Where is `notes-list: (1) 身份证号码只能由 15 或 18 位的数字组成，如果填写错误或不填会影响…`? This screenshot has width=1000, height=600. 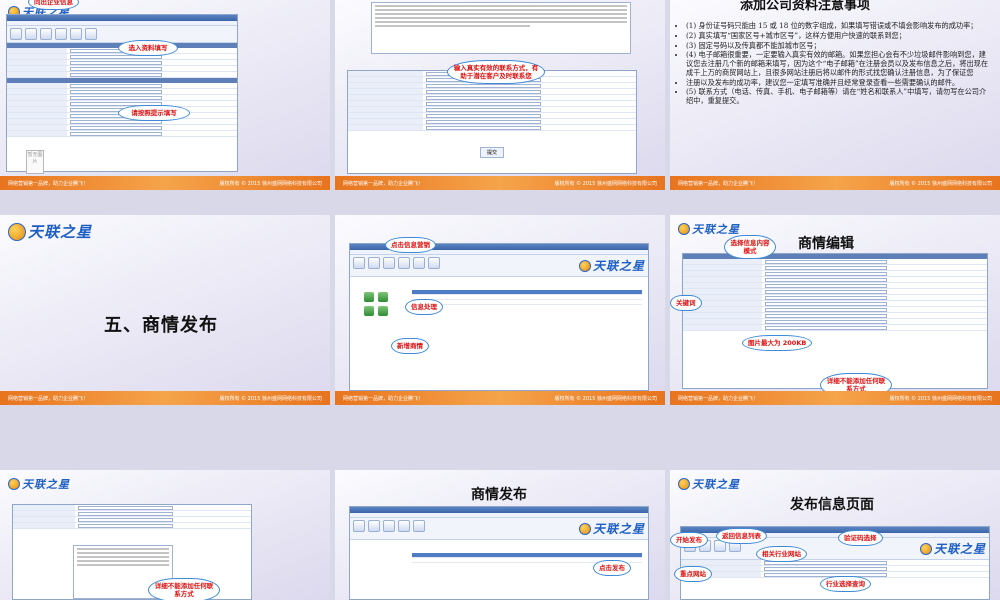
notes-list: (1) 身份证号码只能由 15 或 18 位的数字组成，如果填写错误或不填会影响… is located at coordinates (834, 64).